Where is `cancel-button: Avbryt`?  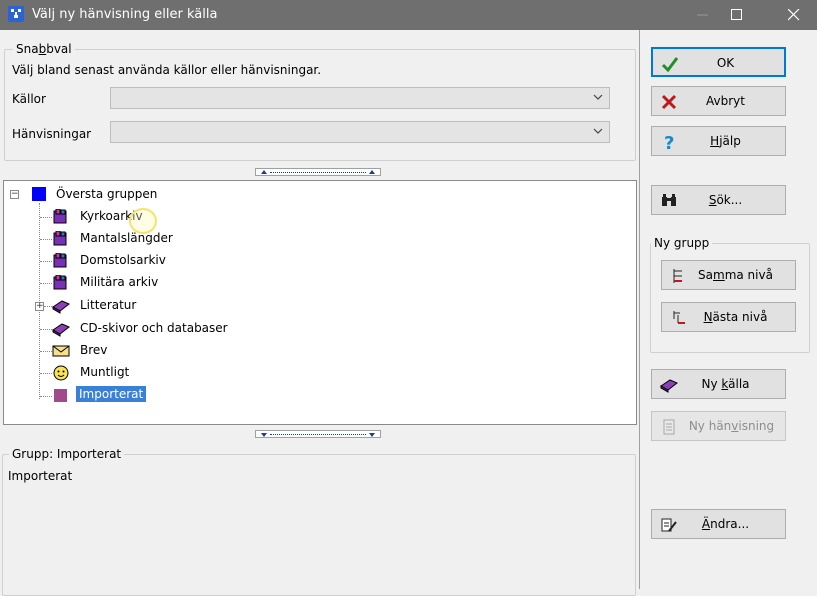 cancel-button: Avbryt is located at coordinates (718, 101).